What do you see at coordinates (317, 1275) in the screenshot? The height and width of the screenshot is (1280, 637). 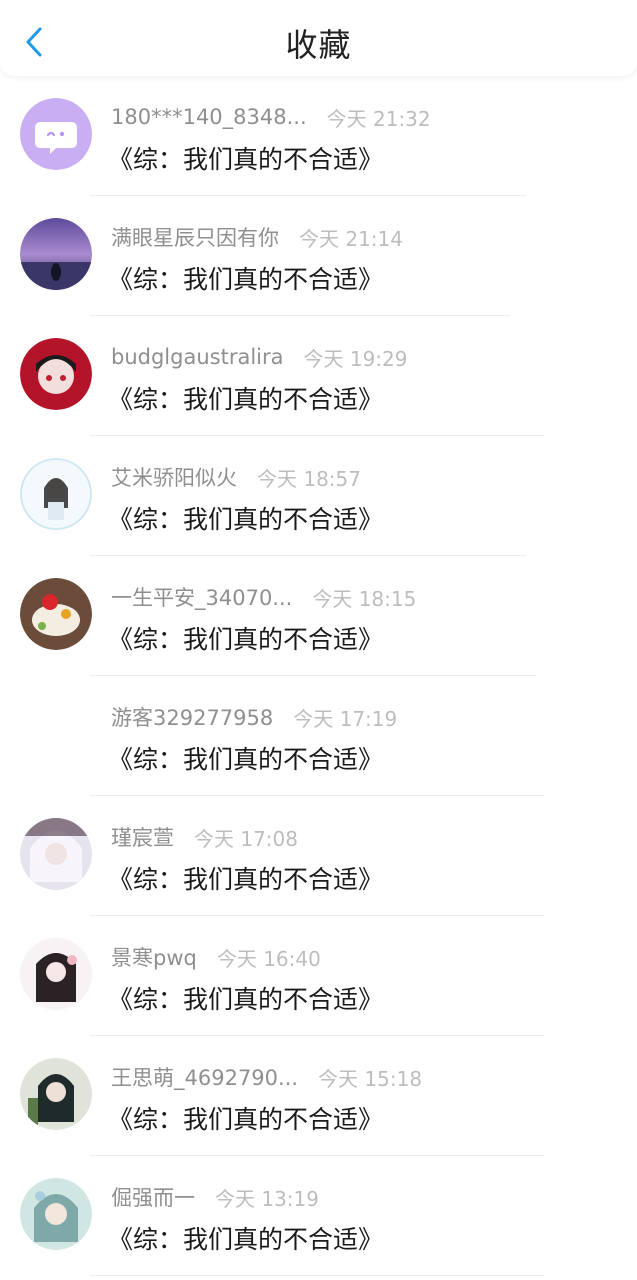 I see `divider` at bounding box center [317, 1275].